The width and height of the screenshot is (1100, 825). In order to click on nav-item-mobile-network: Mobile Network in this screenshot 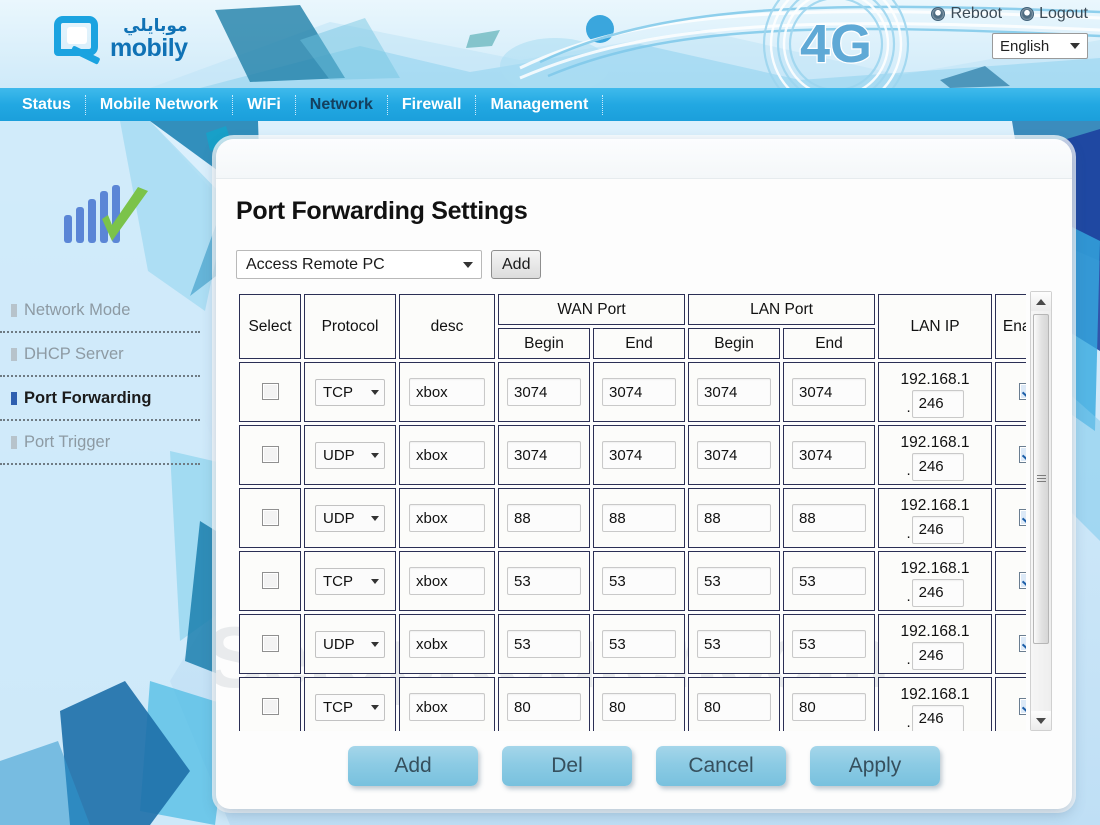, I will do `click(159, 104)`.